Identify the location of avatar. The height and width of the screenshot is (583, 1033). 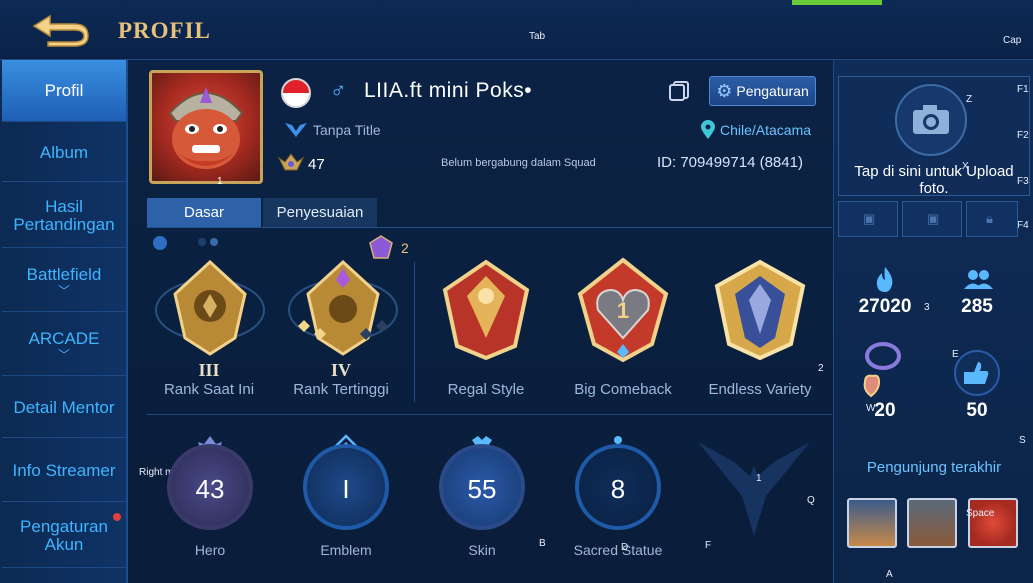
(206, 127).